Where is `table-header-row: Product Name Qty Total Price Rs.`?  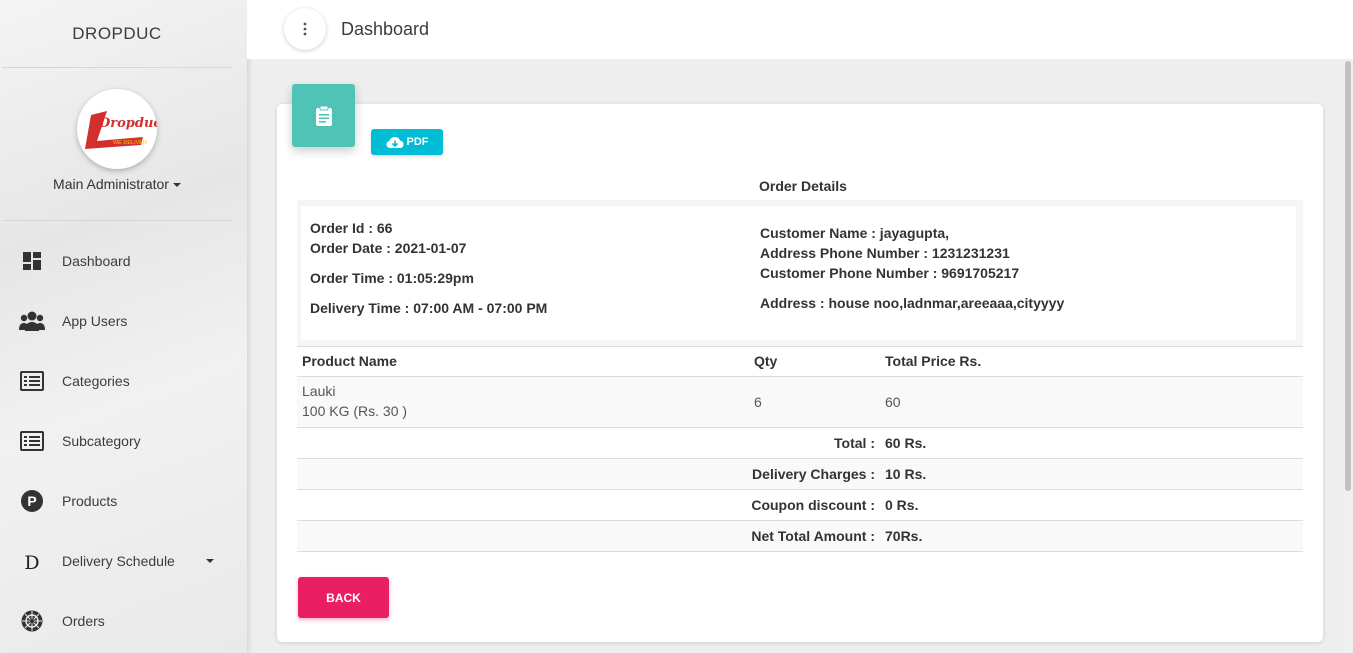 table-header-row: Product Name Qty Total Price Rs. is located at coordinates (800, 361).